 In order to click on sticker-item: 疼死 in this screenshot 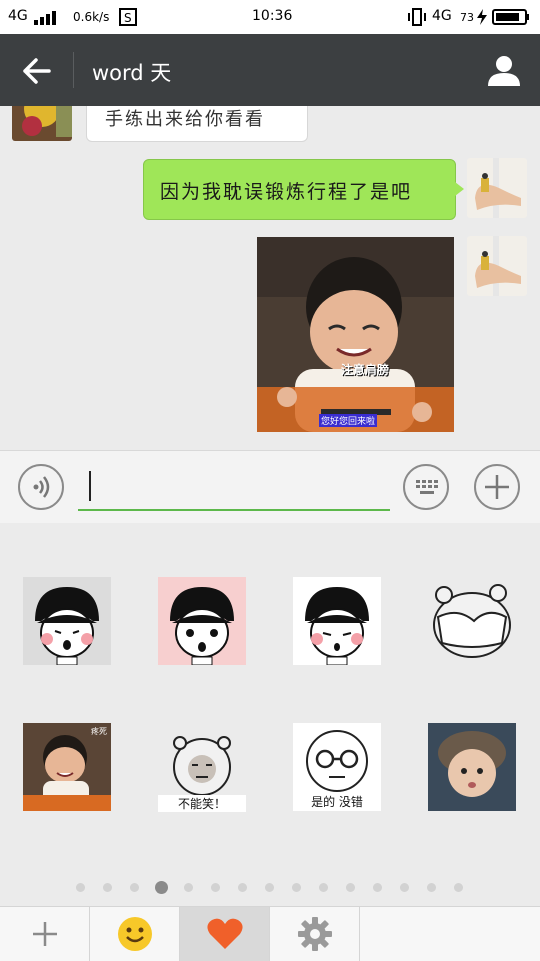, I will do `click(67, 767)`.